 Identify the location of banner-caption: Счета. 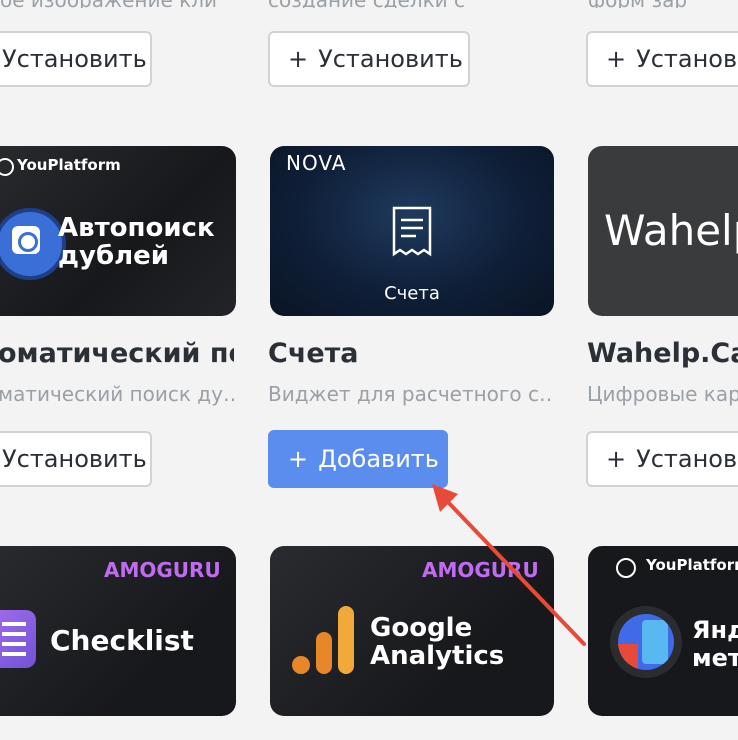
(412, 293).